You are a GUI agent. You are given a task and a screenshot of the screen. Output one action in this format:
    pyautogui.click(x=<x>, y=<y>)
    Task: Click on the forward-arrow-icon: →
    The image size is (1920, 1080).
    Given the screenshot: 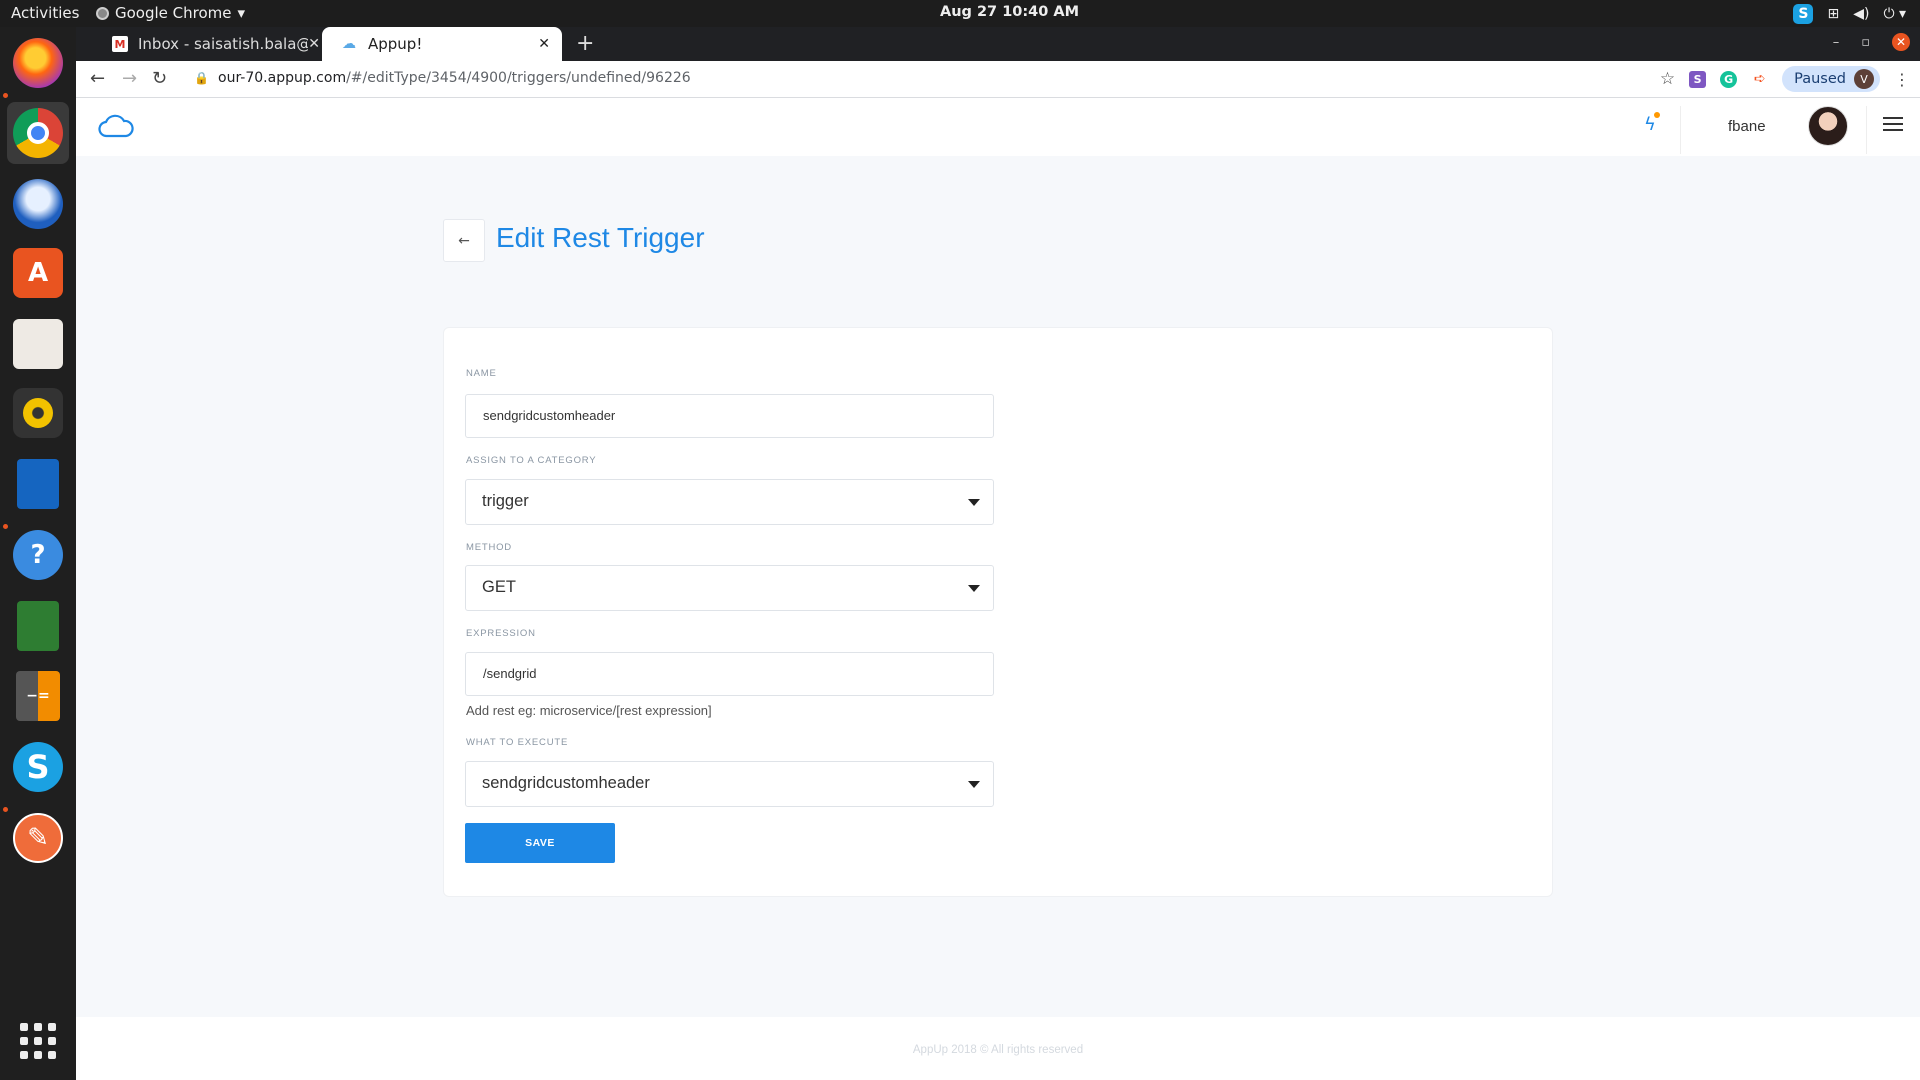 What is the action you would take?
    pyautogui.click(x=129, y=78)
    